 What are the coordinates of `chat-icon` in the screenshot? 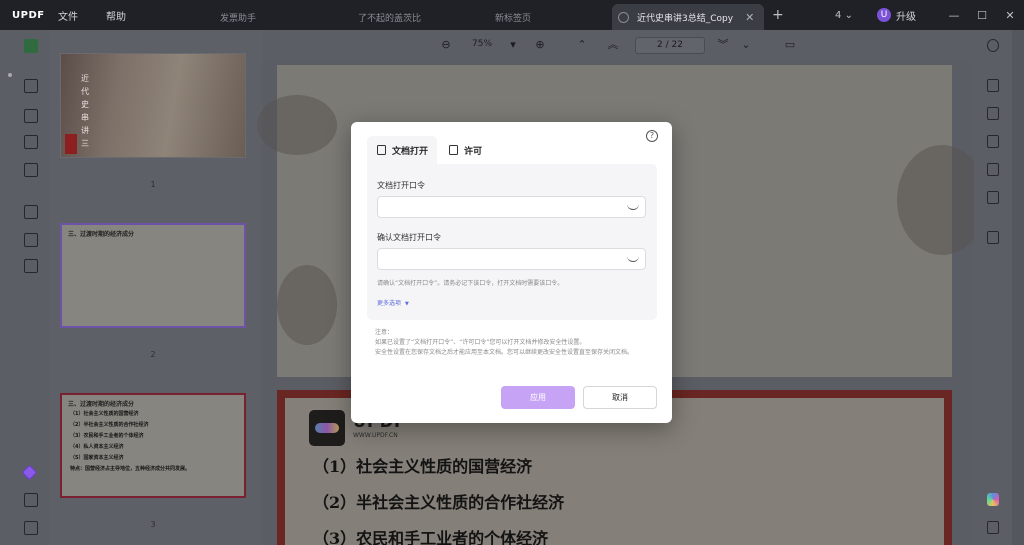 It's located at (993, 527).